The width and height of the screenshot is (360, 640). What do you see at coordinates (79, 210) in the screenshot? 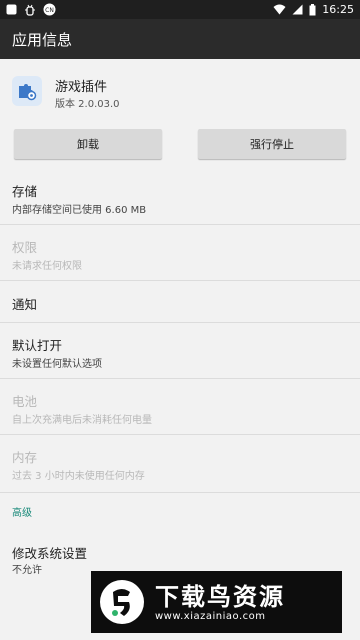
I see `storage-subtitle: 内部存储空间已使用 6.60 MB` at bounding box center [79, 210].